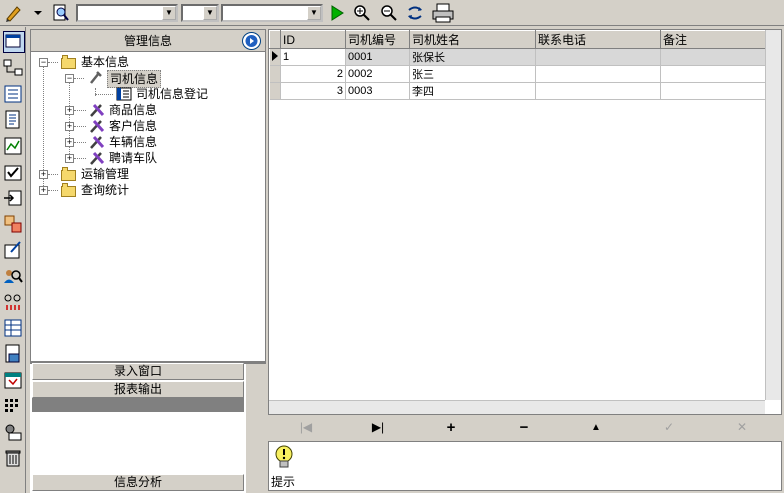 This screenshot has width=784, height=493. I want to click on hint-label: 提示, so click(283, 482).